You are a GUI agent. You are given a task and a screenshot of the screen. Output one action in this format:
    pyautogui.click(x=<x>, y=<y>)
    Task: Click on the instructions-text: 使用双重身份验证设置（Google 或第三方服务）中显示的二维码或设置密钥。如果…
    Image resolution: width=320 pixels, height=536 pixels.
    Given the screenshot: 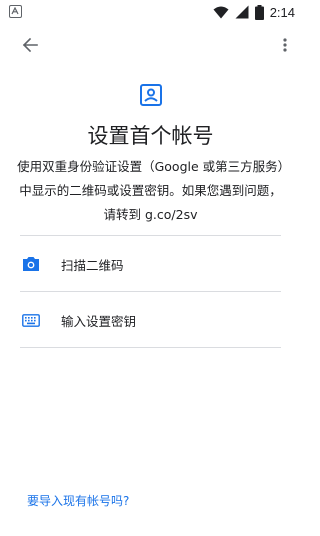 What is the action you would take?
    pyautogui.click(x=150, y=190)
    